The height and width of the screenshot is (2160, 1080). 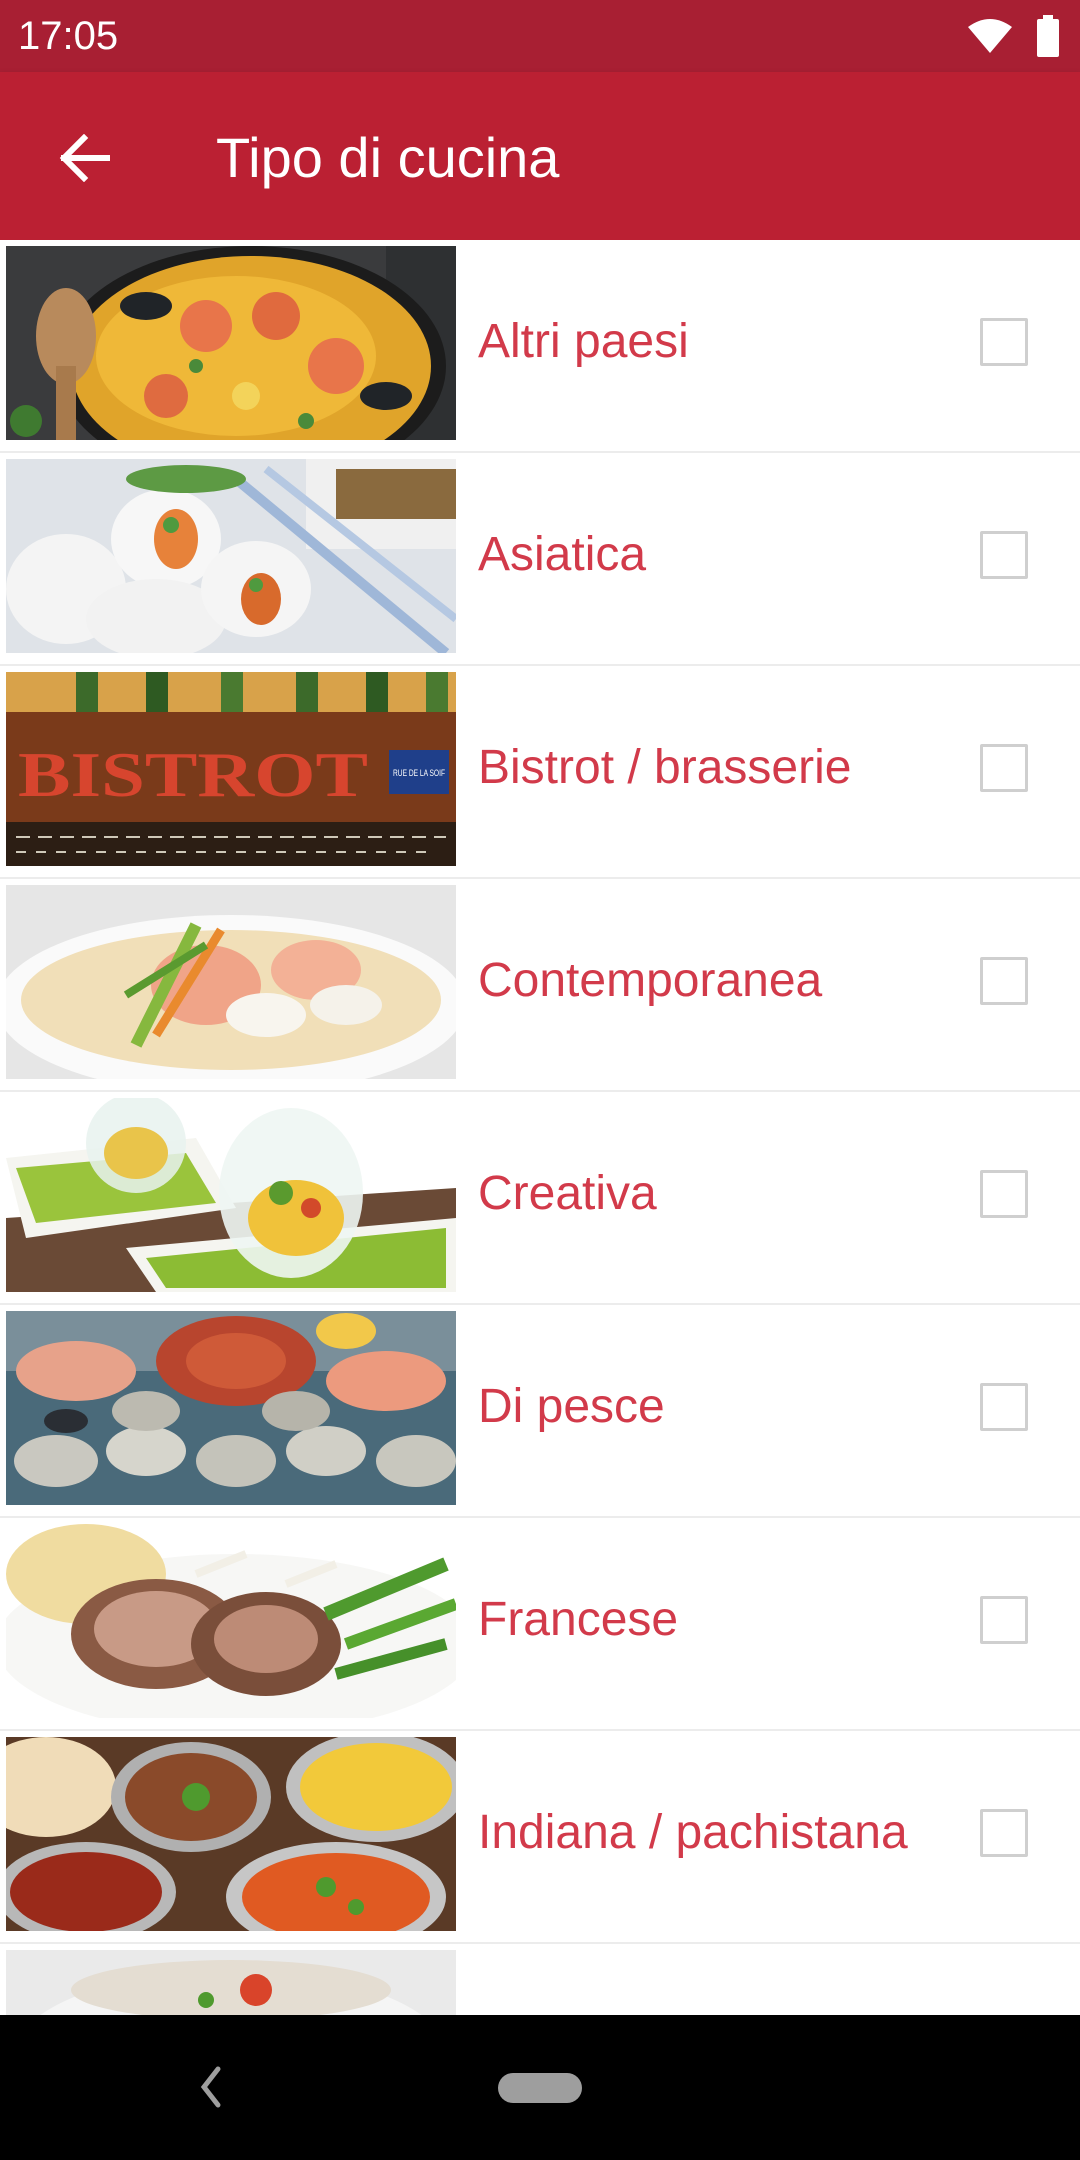 What do you see at coordinates (1004, 1407) in the screenshot?
I see `checkbox-di-pesce` at bounding box center [1004, 1407].